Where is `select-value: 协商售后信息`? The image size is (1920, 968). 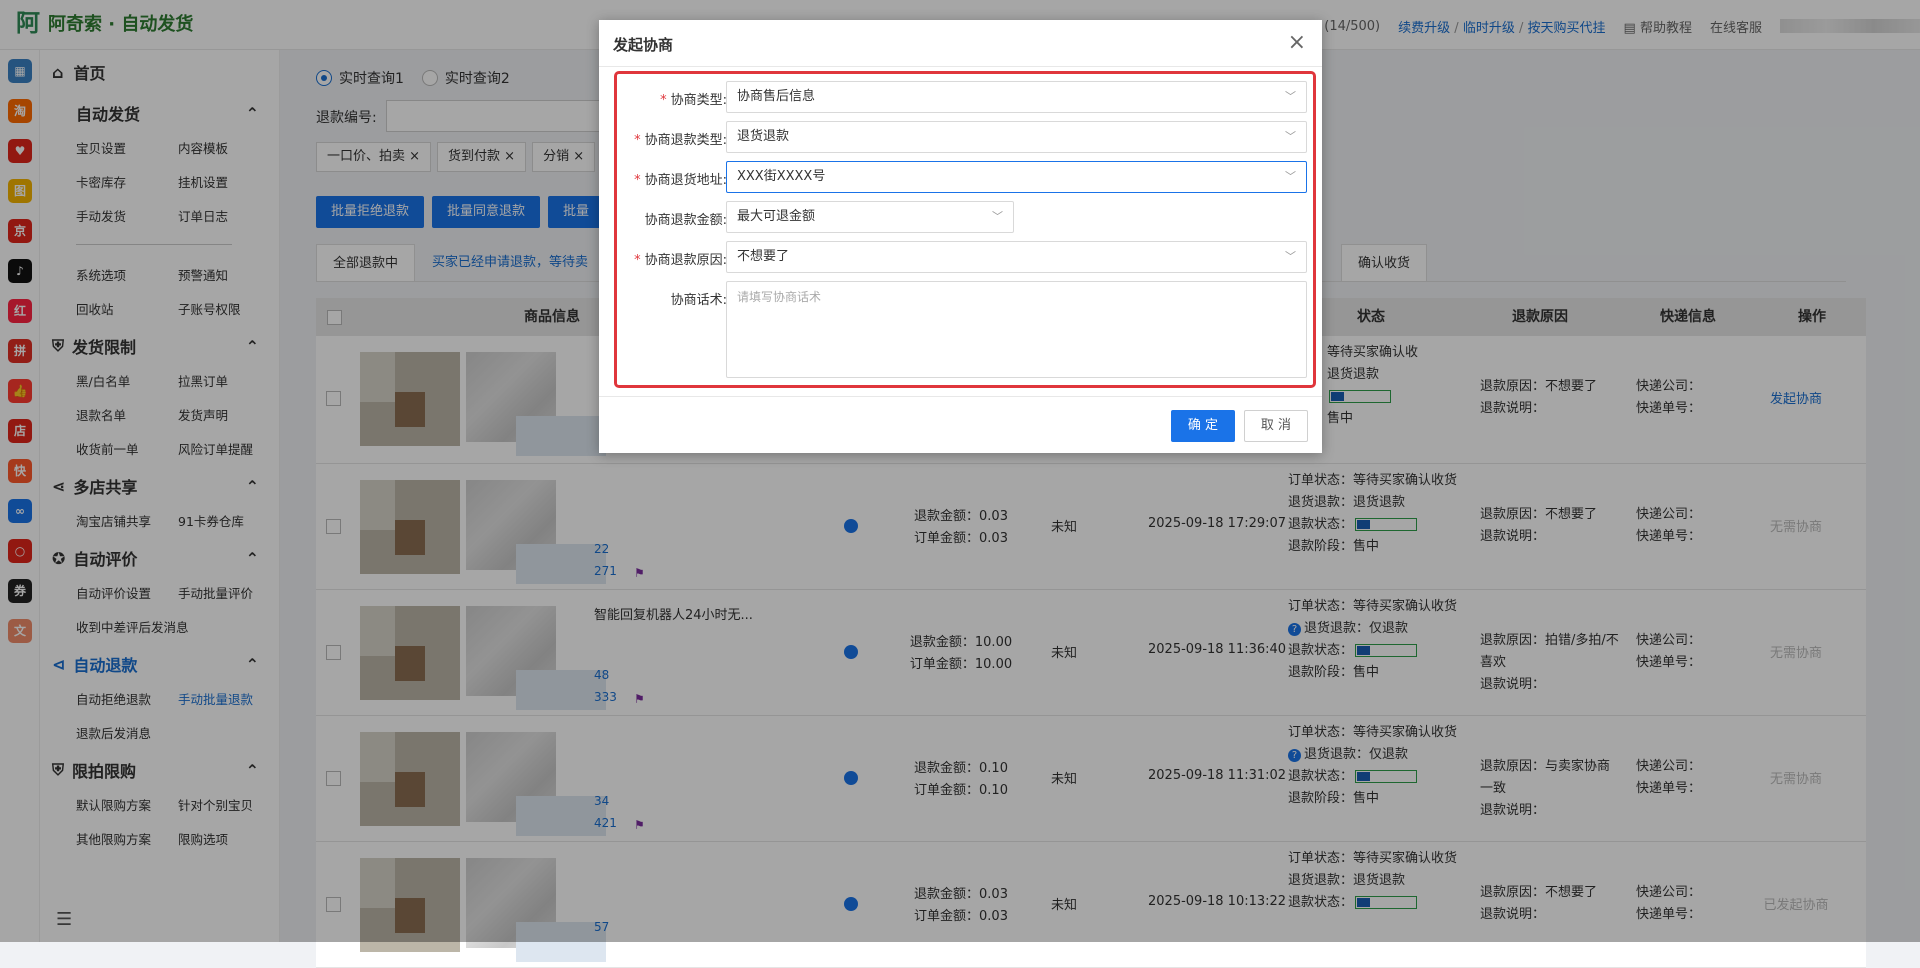 select-value: 协商售后信息 is located at coordinates (776, 96).